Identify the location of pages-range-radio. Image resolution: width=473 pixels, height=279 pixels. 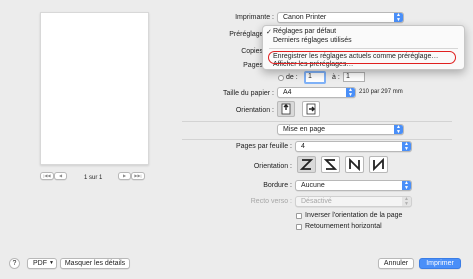
(281, 78).